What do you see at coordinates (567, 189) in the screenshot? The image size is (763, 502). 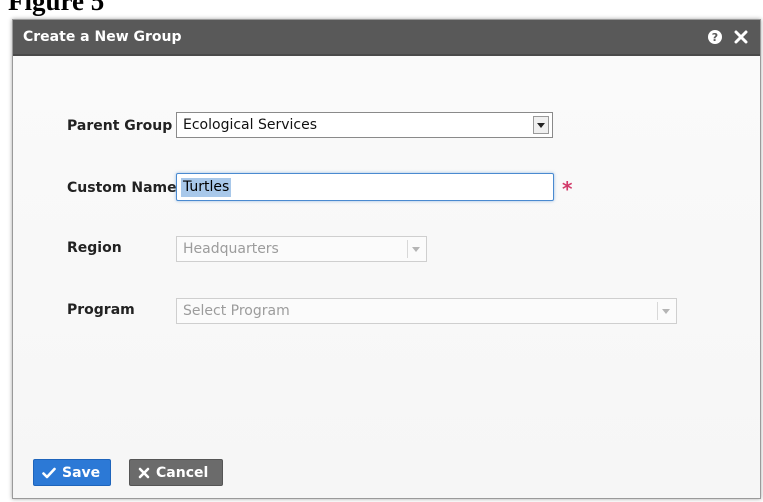 I see `required-indicator: *` at bounding box center [567, 189].